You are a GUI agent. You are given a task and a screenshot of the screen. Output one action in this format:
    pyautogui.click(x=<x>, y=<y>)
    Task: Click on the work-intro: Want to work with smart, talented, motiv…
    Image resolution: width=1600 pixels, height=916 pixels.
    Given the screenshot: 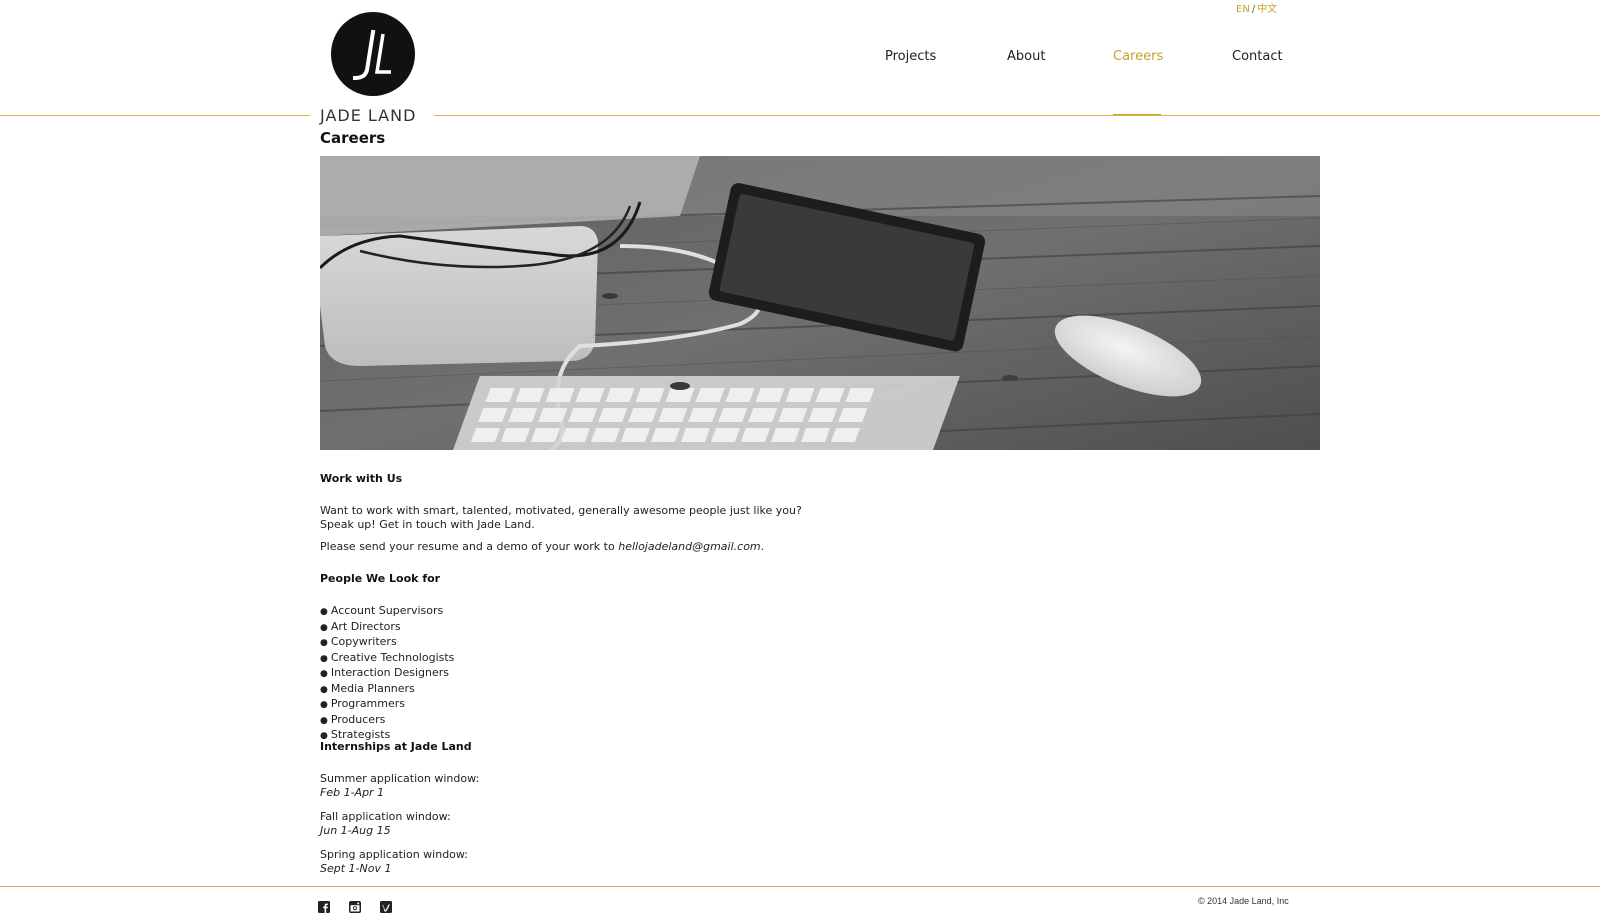 What is the action you would take?
    pyautogui.click(x=561, y=517)
    